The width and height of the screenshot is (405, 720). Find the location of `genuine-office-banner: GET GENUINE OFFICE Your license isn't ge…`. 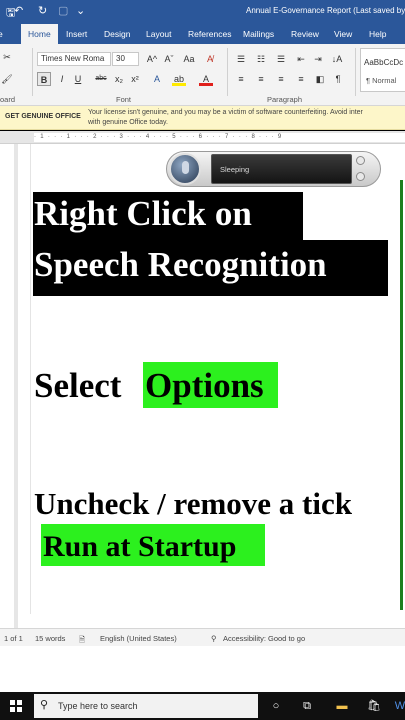

genuine-office-banner: GET GENUINE OFFICE Your license isn't ge… is located at coordinates (202, 118).